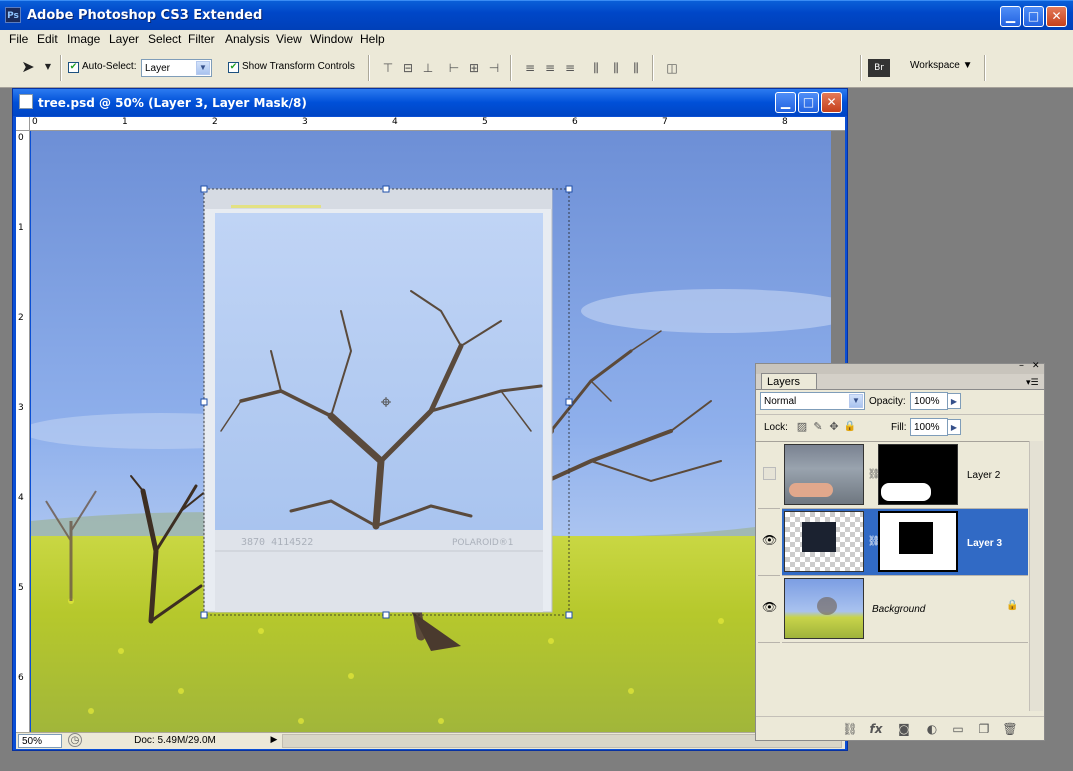 The width and height of the screenshot is (1073, 771). I want to click on layer-3-mask-thumbnail, so click(918, 541).